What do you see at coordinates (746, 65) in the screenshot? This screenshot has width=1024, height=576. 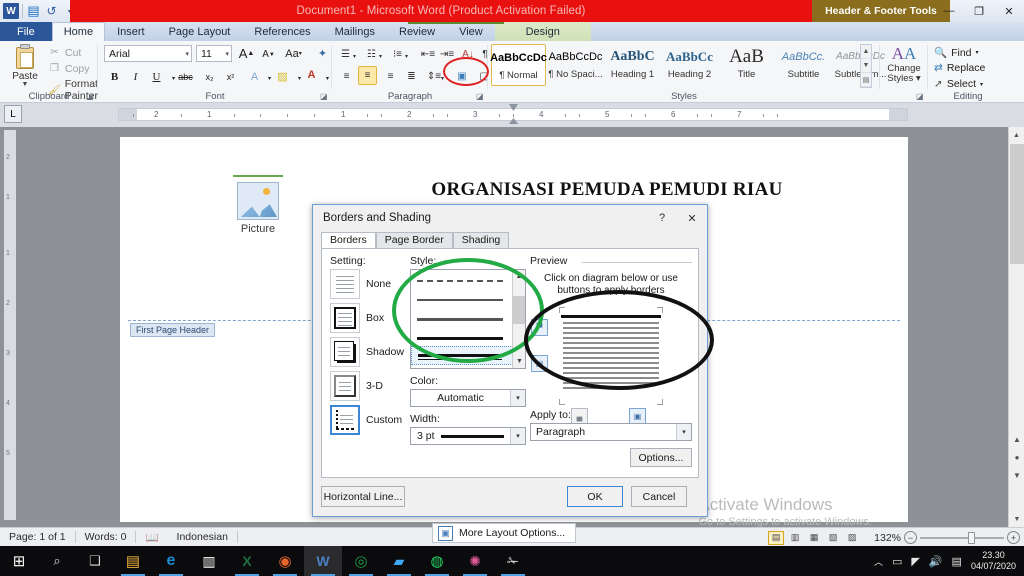 I see `style-title: AaB Title` at bounding box center [746, 65].